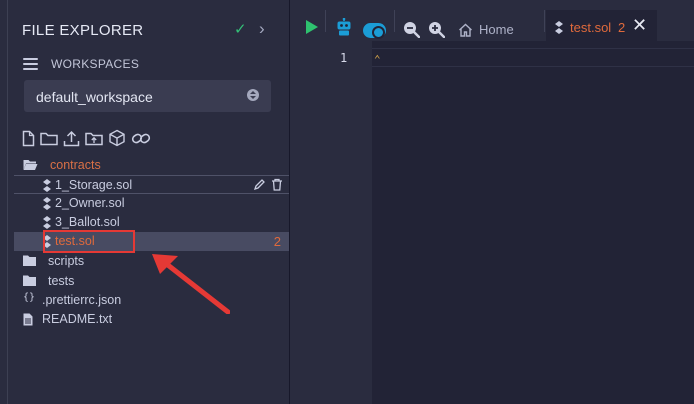  Describe the element at coordinates (639, 25) in the screenshot. I see `close-tab-icon: ✕` at that location.